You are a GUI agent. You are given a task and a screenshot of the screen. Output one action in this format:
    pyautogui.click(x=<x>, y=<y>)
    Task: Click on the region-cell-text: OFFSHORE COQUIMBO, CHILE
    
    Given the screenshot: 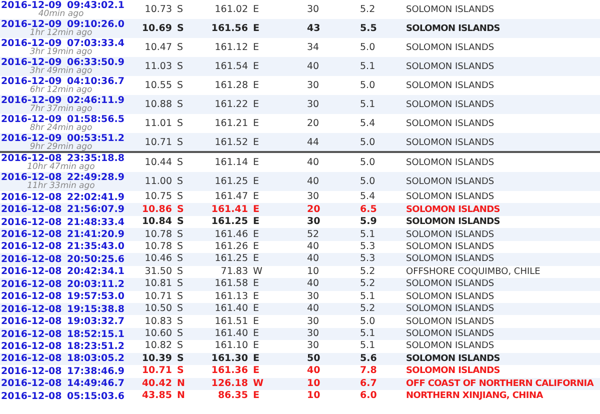 What is the action you would take?
    pyautogui.click(x=473, y=272)
    